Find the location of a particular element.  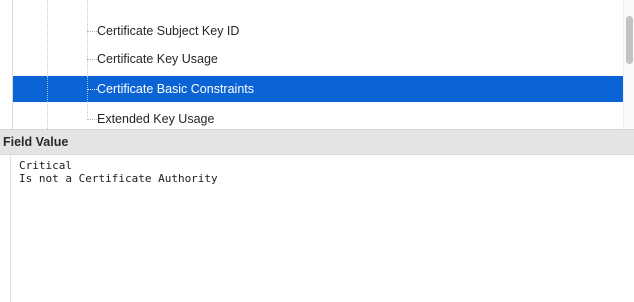

tree-row-extended-key-usage: Extended Key Usage is located at coordinates (318, 117).